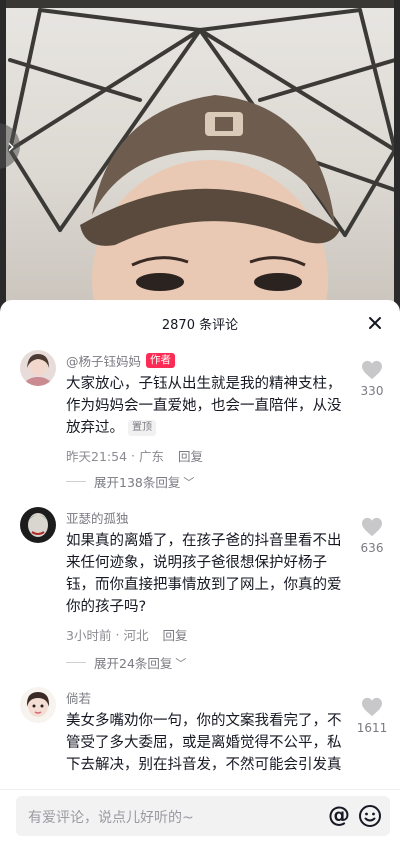  I want to click on like-count: 1611, so click(372, 728).